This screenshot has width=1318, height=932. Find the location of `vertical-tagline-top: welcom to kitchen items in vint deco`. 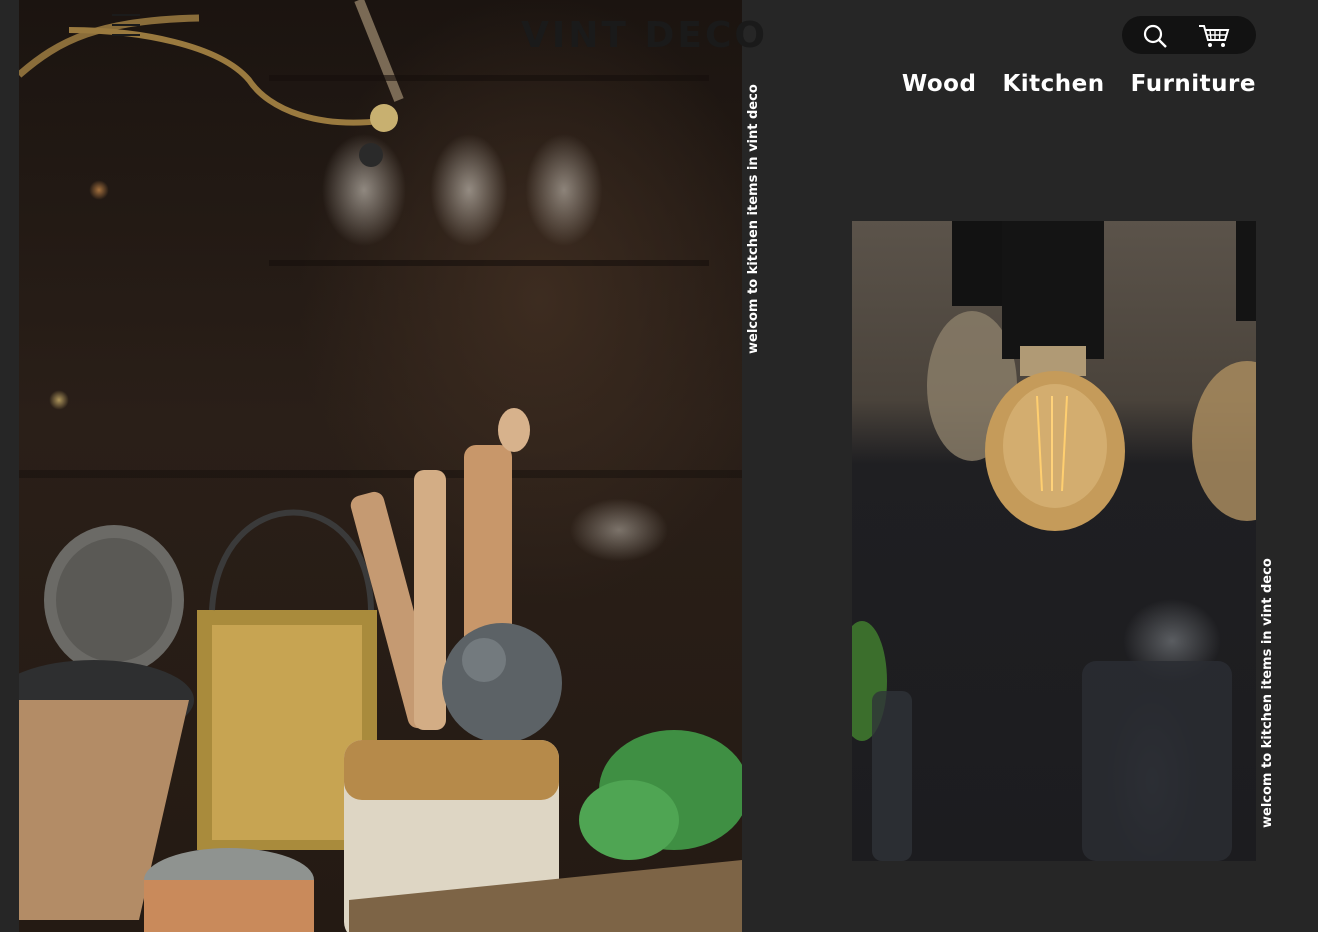

vertical-tagline-top: welcom to kitchen items in vint deco is located at coordinates (753, 219).